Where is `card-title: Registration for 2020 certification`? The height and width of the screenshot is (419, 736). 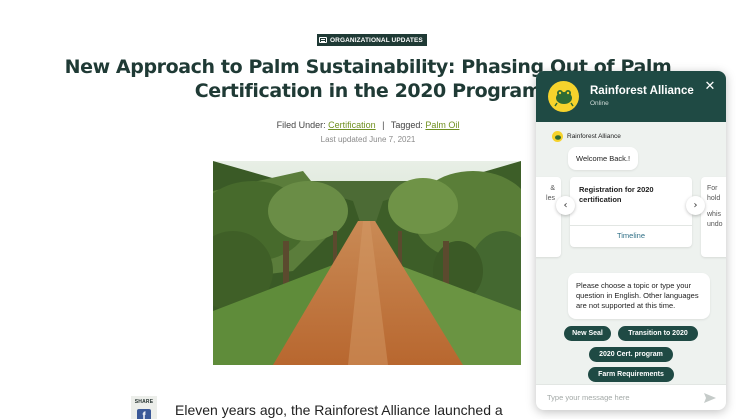
card-title: Registration for 2020 certification is located at coordinates (616, 194).